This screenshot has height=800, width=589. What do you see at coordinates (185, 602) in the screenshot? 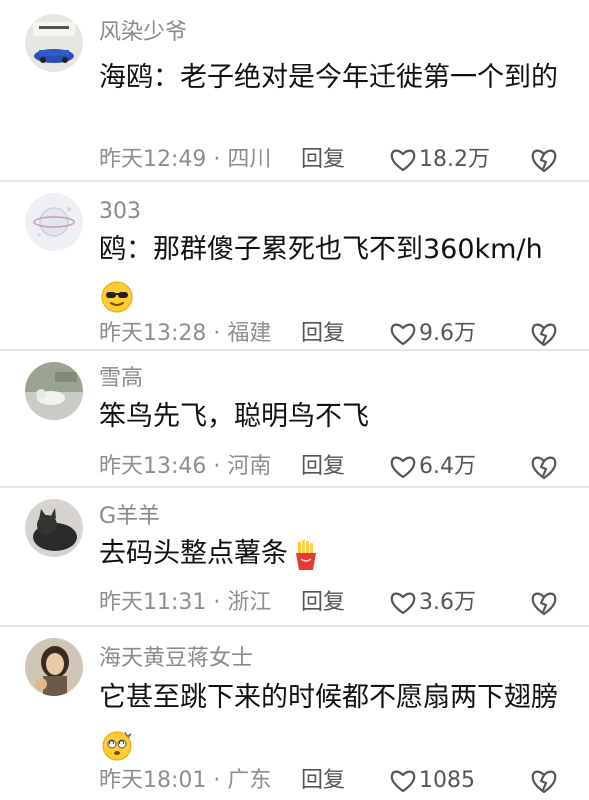
I see `timestamp-location: 昨天11:31 · 浙江` at bounding box center [185, 602].